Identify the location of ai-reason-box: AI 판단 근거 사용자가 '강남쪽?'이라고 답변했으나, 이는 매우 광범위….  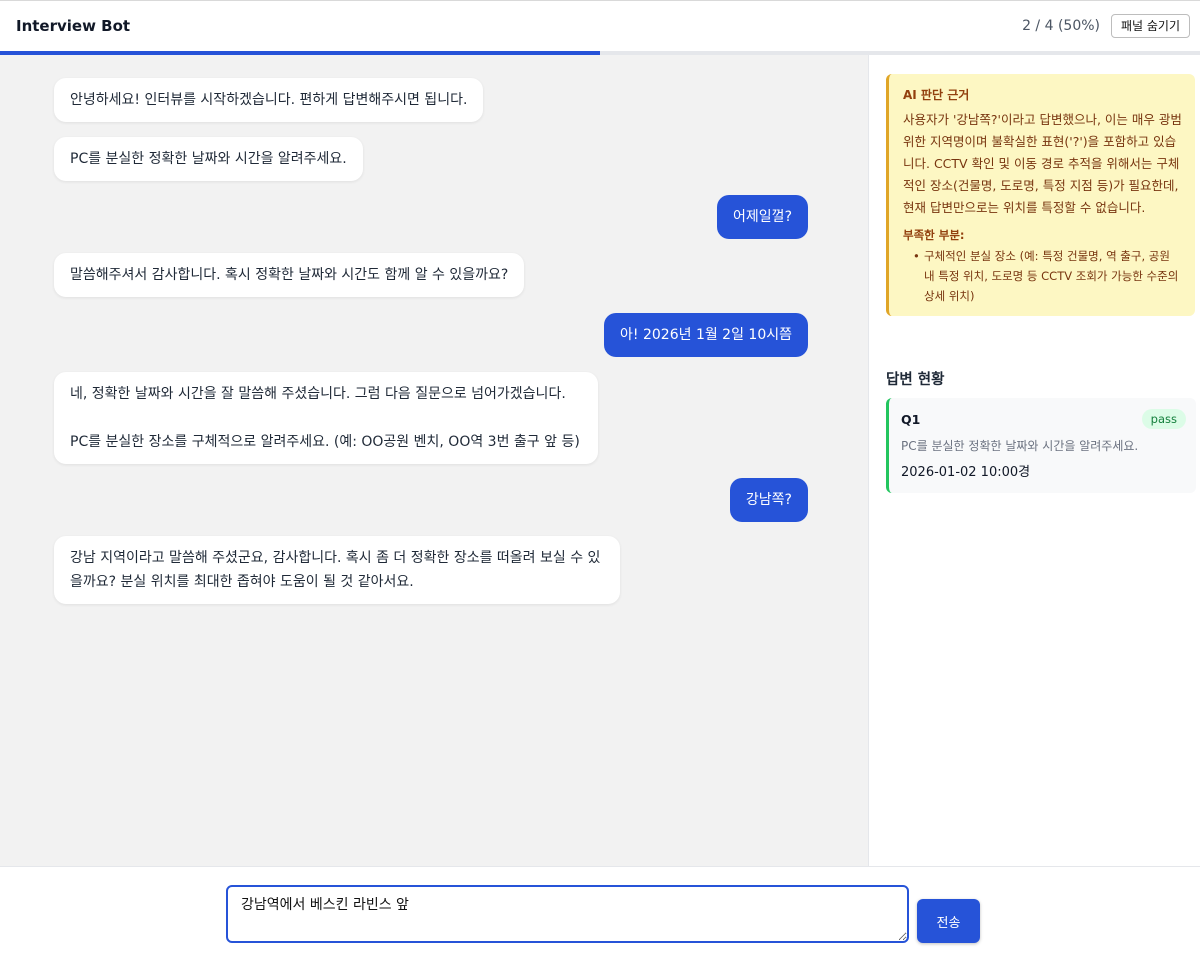
(1040, 195).